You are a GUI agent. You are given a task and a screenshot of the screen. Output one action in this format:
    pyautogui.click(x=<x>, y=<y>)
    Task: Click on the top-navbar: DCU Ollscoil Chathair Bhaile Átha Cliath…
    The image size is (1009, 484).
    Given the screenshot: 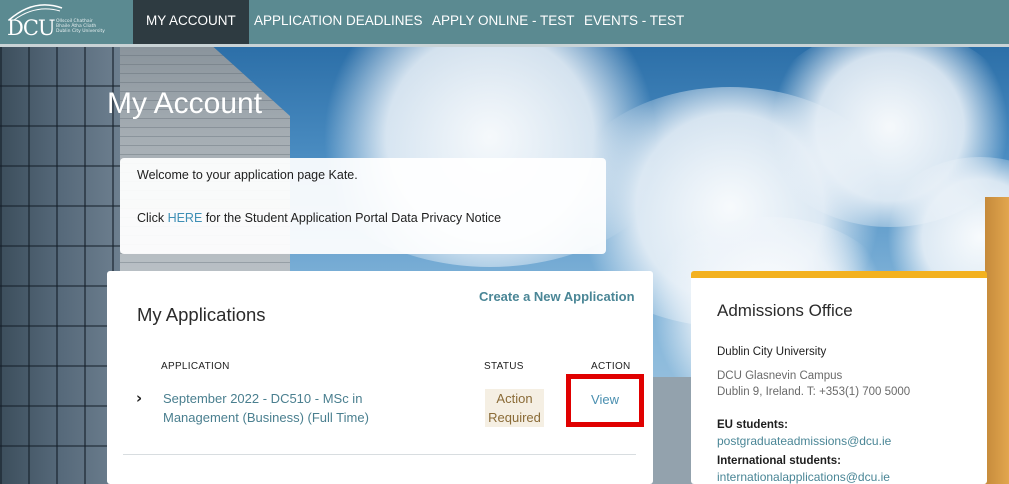 What is the action you would take?
    pyautogui.click(x=504, y=22)
    